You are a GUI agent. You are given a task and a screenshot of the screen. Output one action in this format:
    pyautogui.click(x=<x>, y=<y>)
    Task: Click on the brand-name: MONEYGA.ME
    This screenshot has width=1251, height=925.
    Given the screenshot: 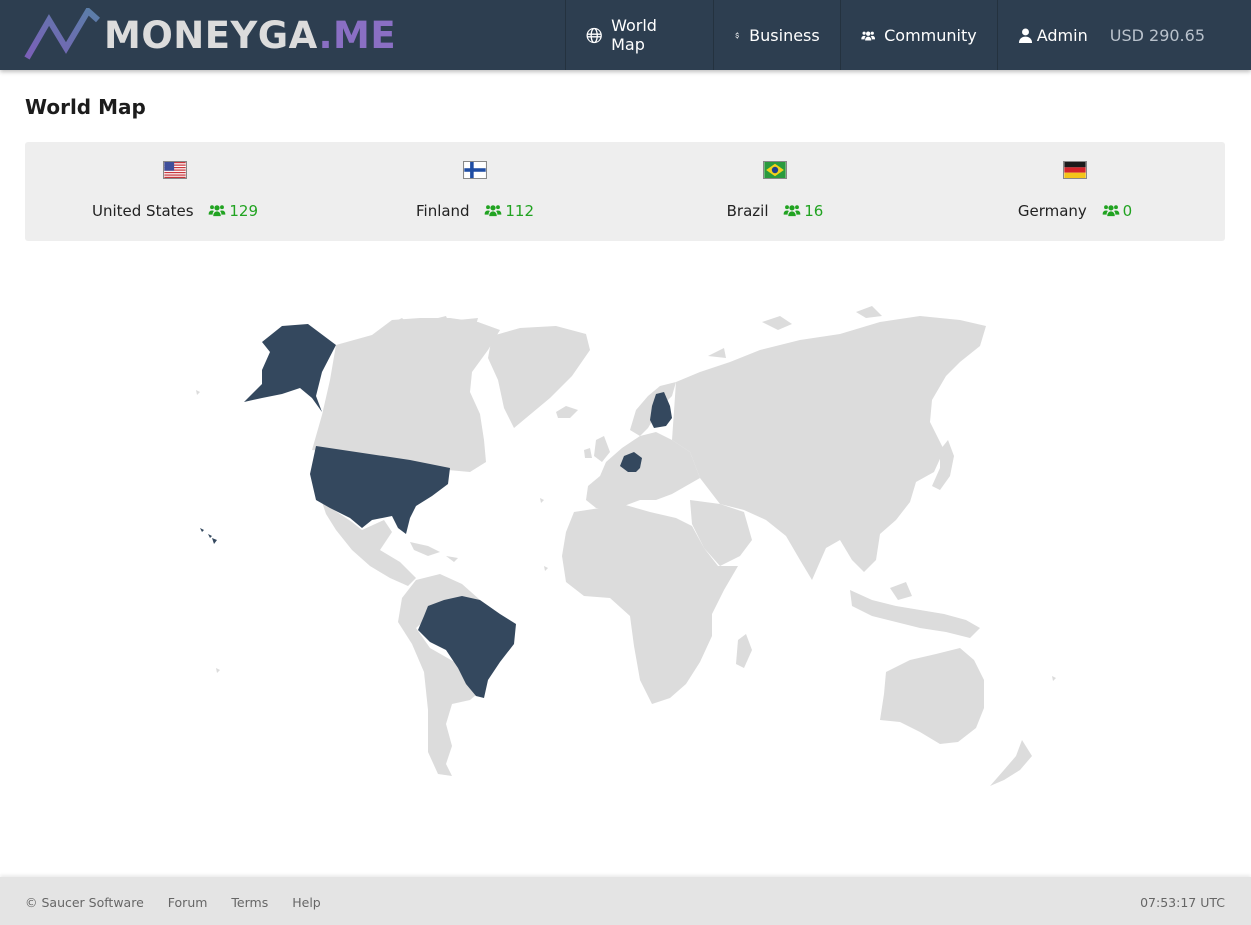 What is the action you would take?
    pyautogui.click(x=250, y=35)
    